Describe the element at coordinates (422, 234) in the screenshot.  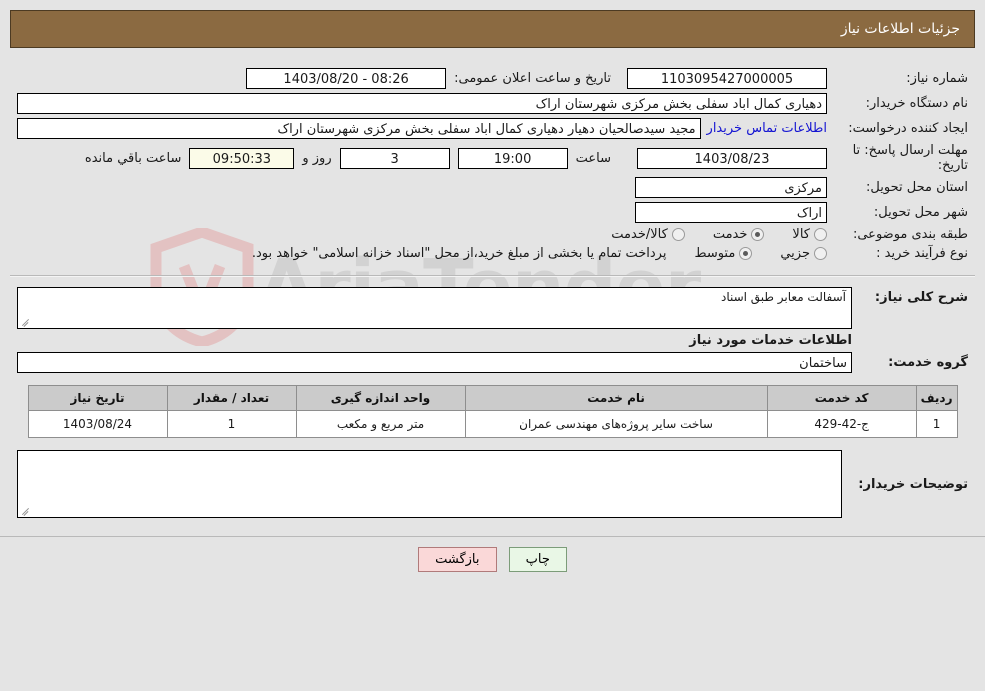
I see `category-radio-group: کالا خدمت کالا/خدمت` at that location.